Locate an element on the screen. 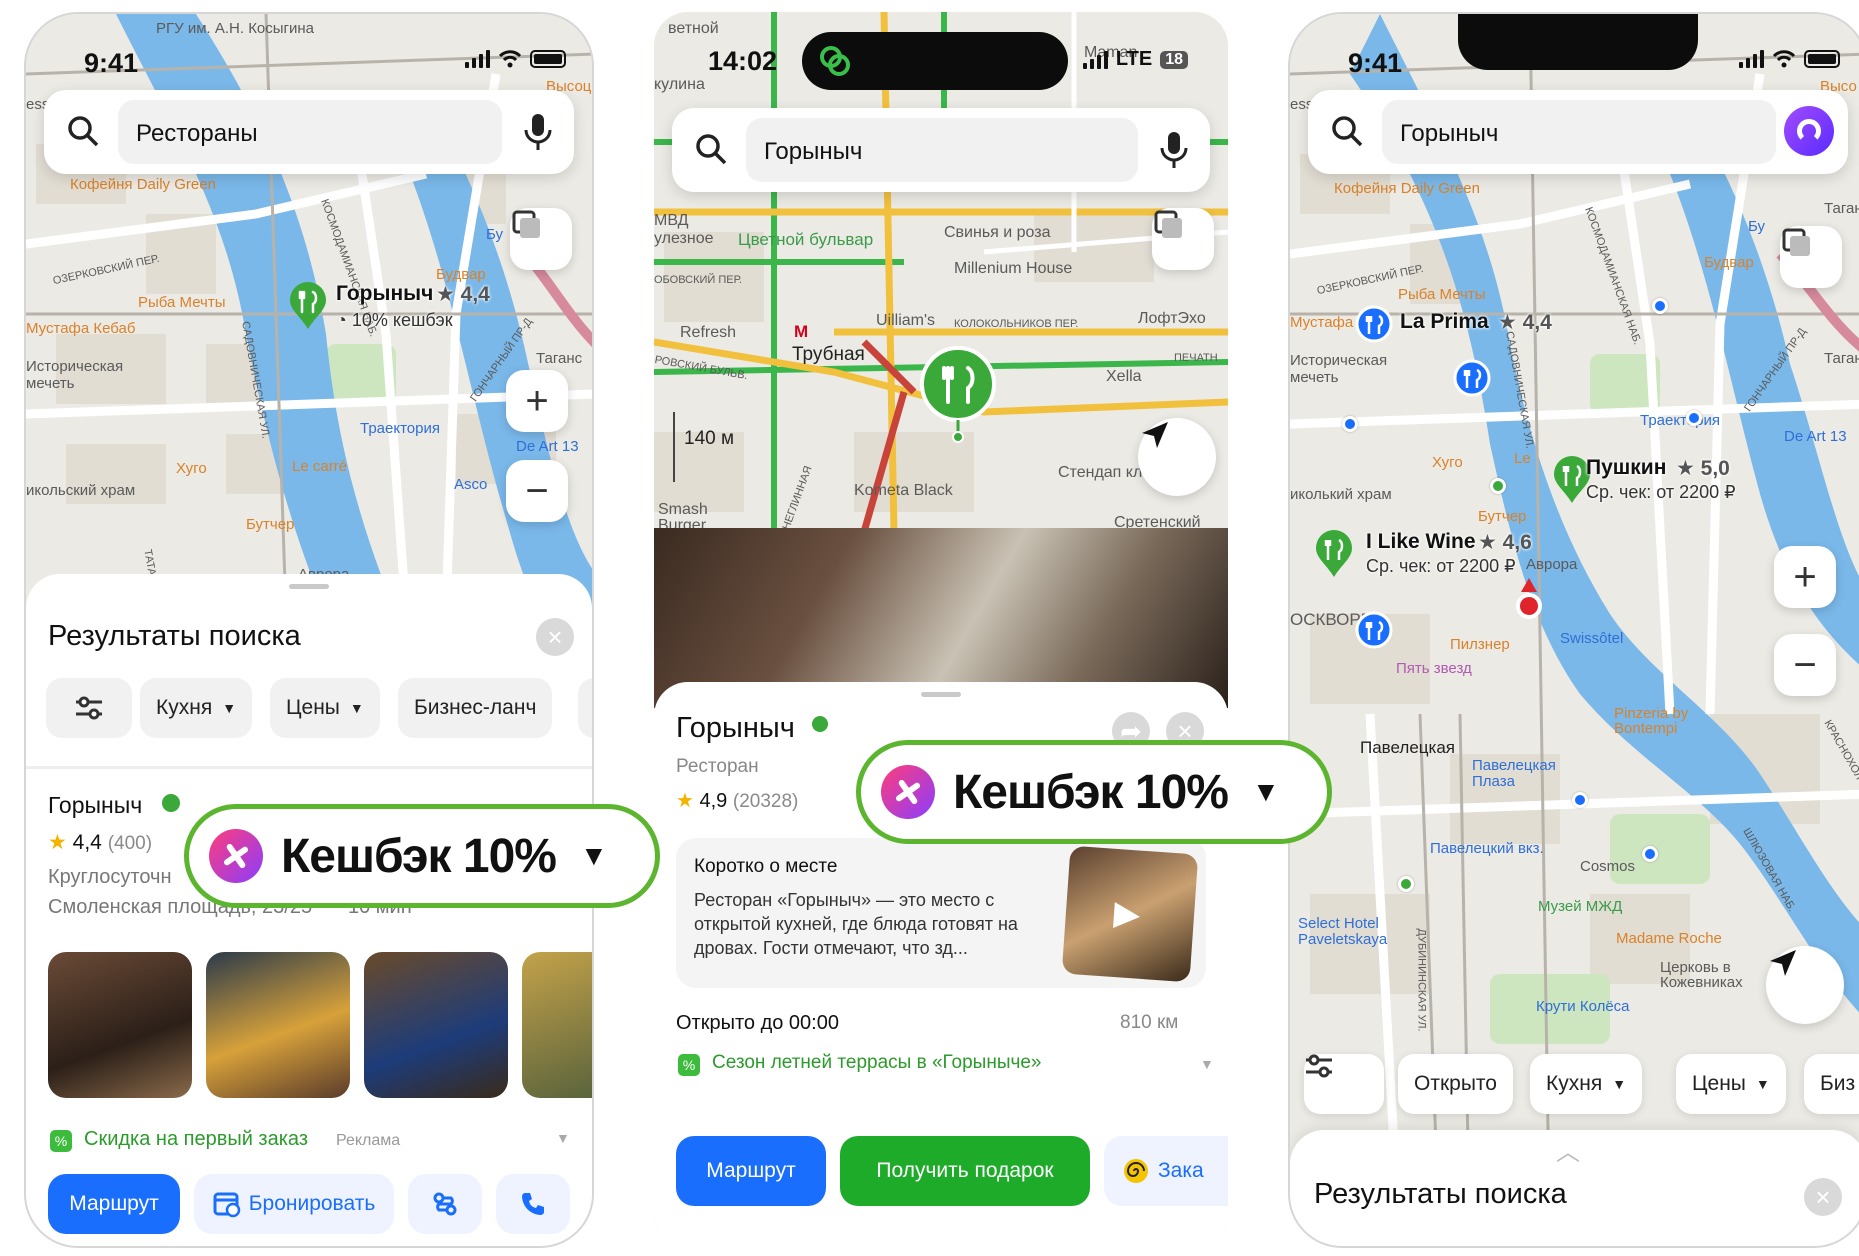  search-input: Рестораны is located at coordinates (310, 132).